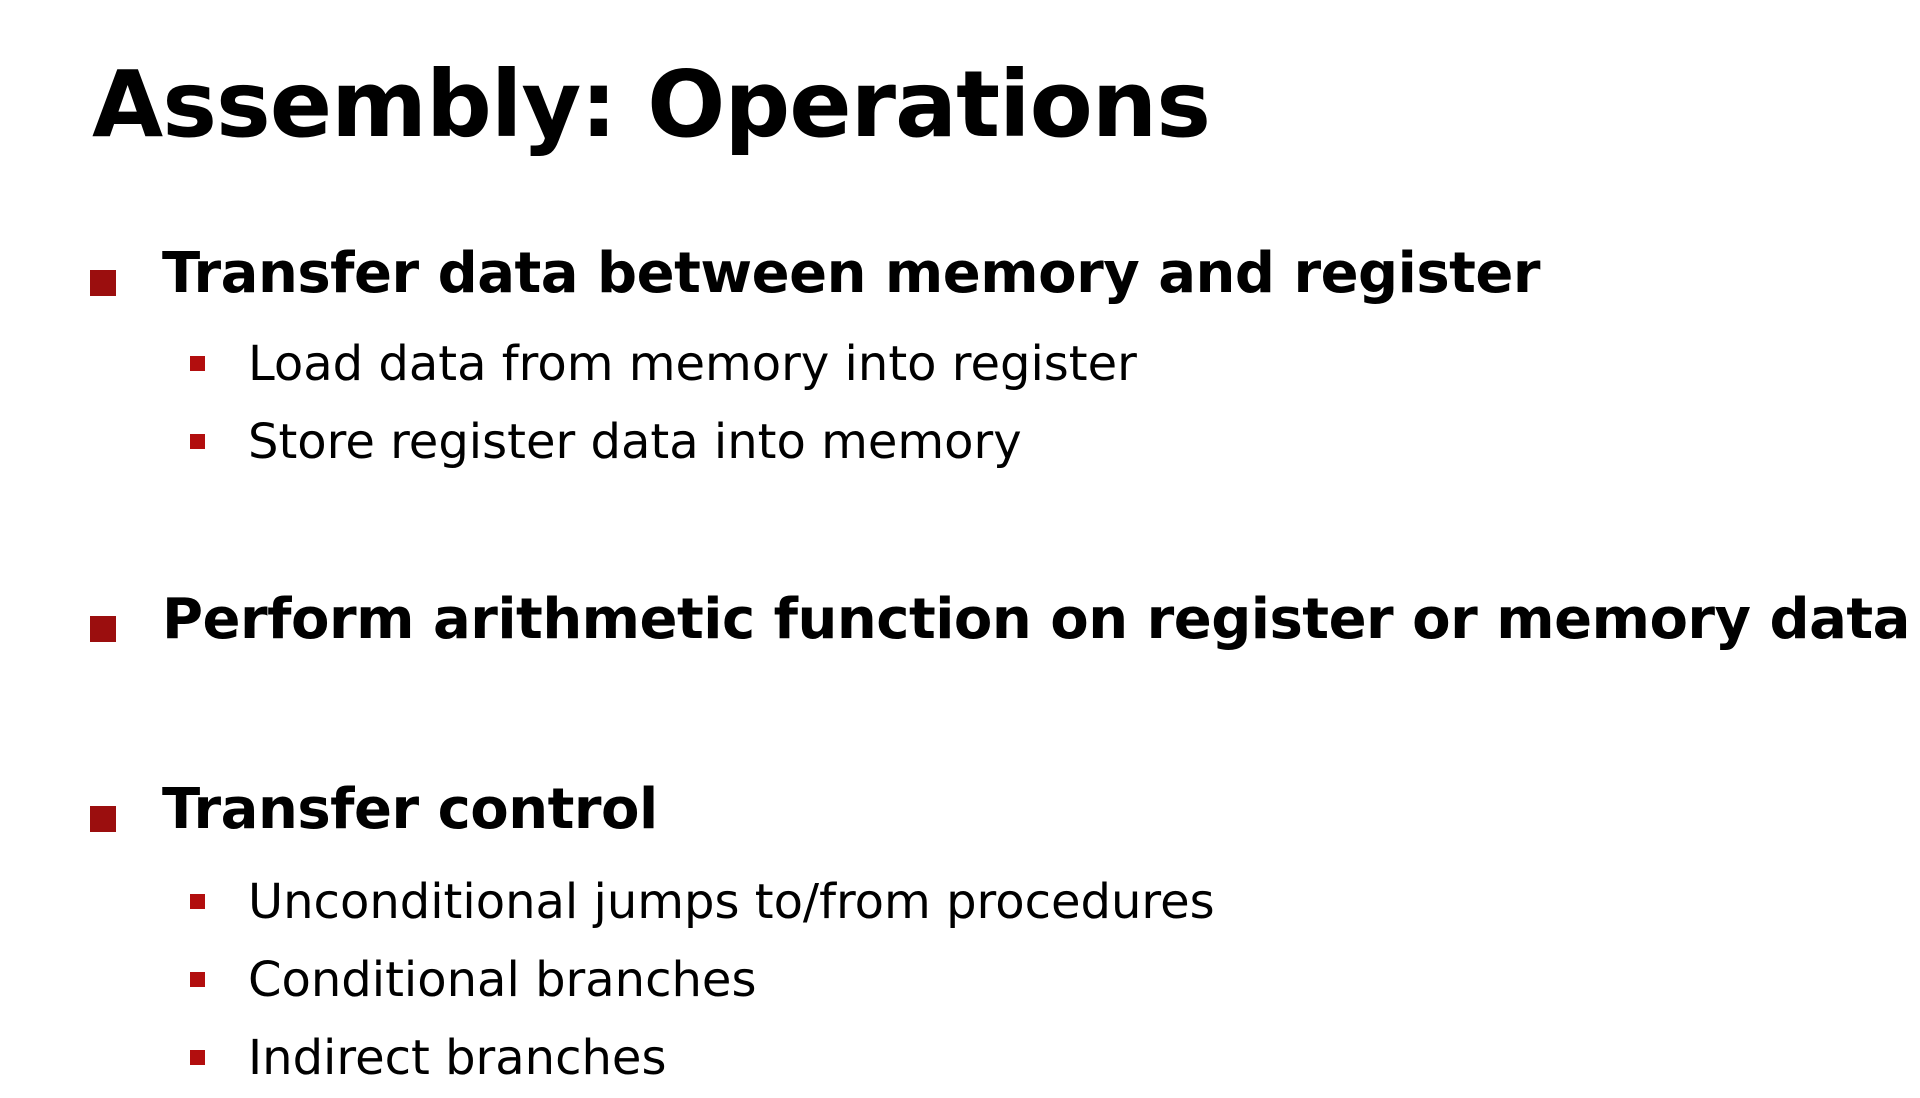 Image resolution: width=1920 pixels, height=1098 pixels. I want to click on subitem-text: Conditional branches, so click(502, 980).